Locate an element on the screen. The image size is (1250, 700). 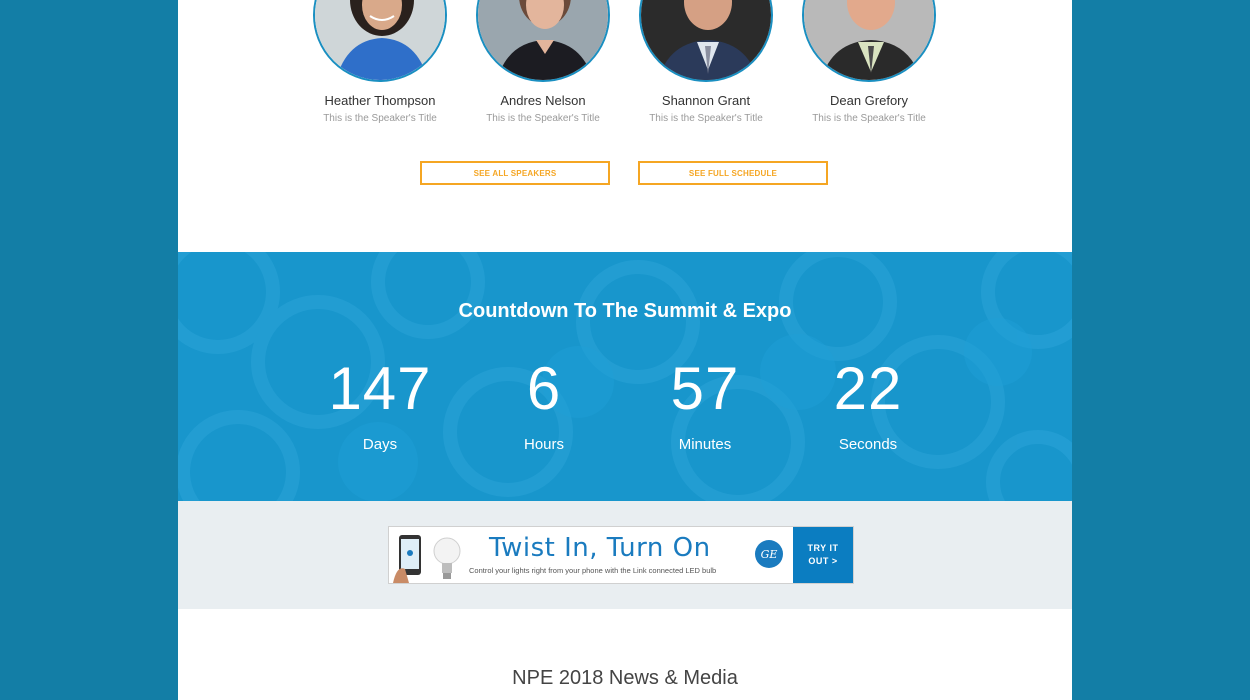
news-media-heading: NPE 2018 News & Media is located at coordinates (625, 678).